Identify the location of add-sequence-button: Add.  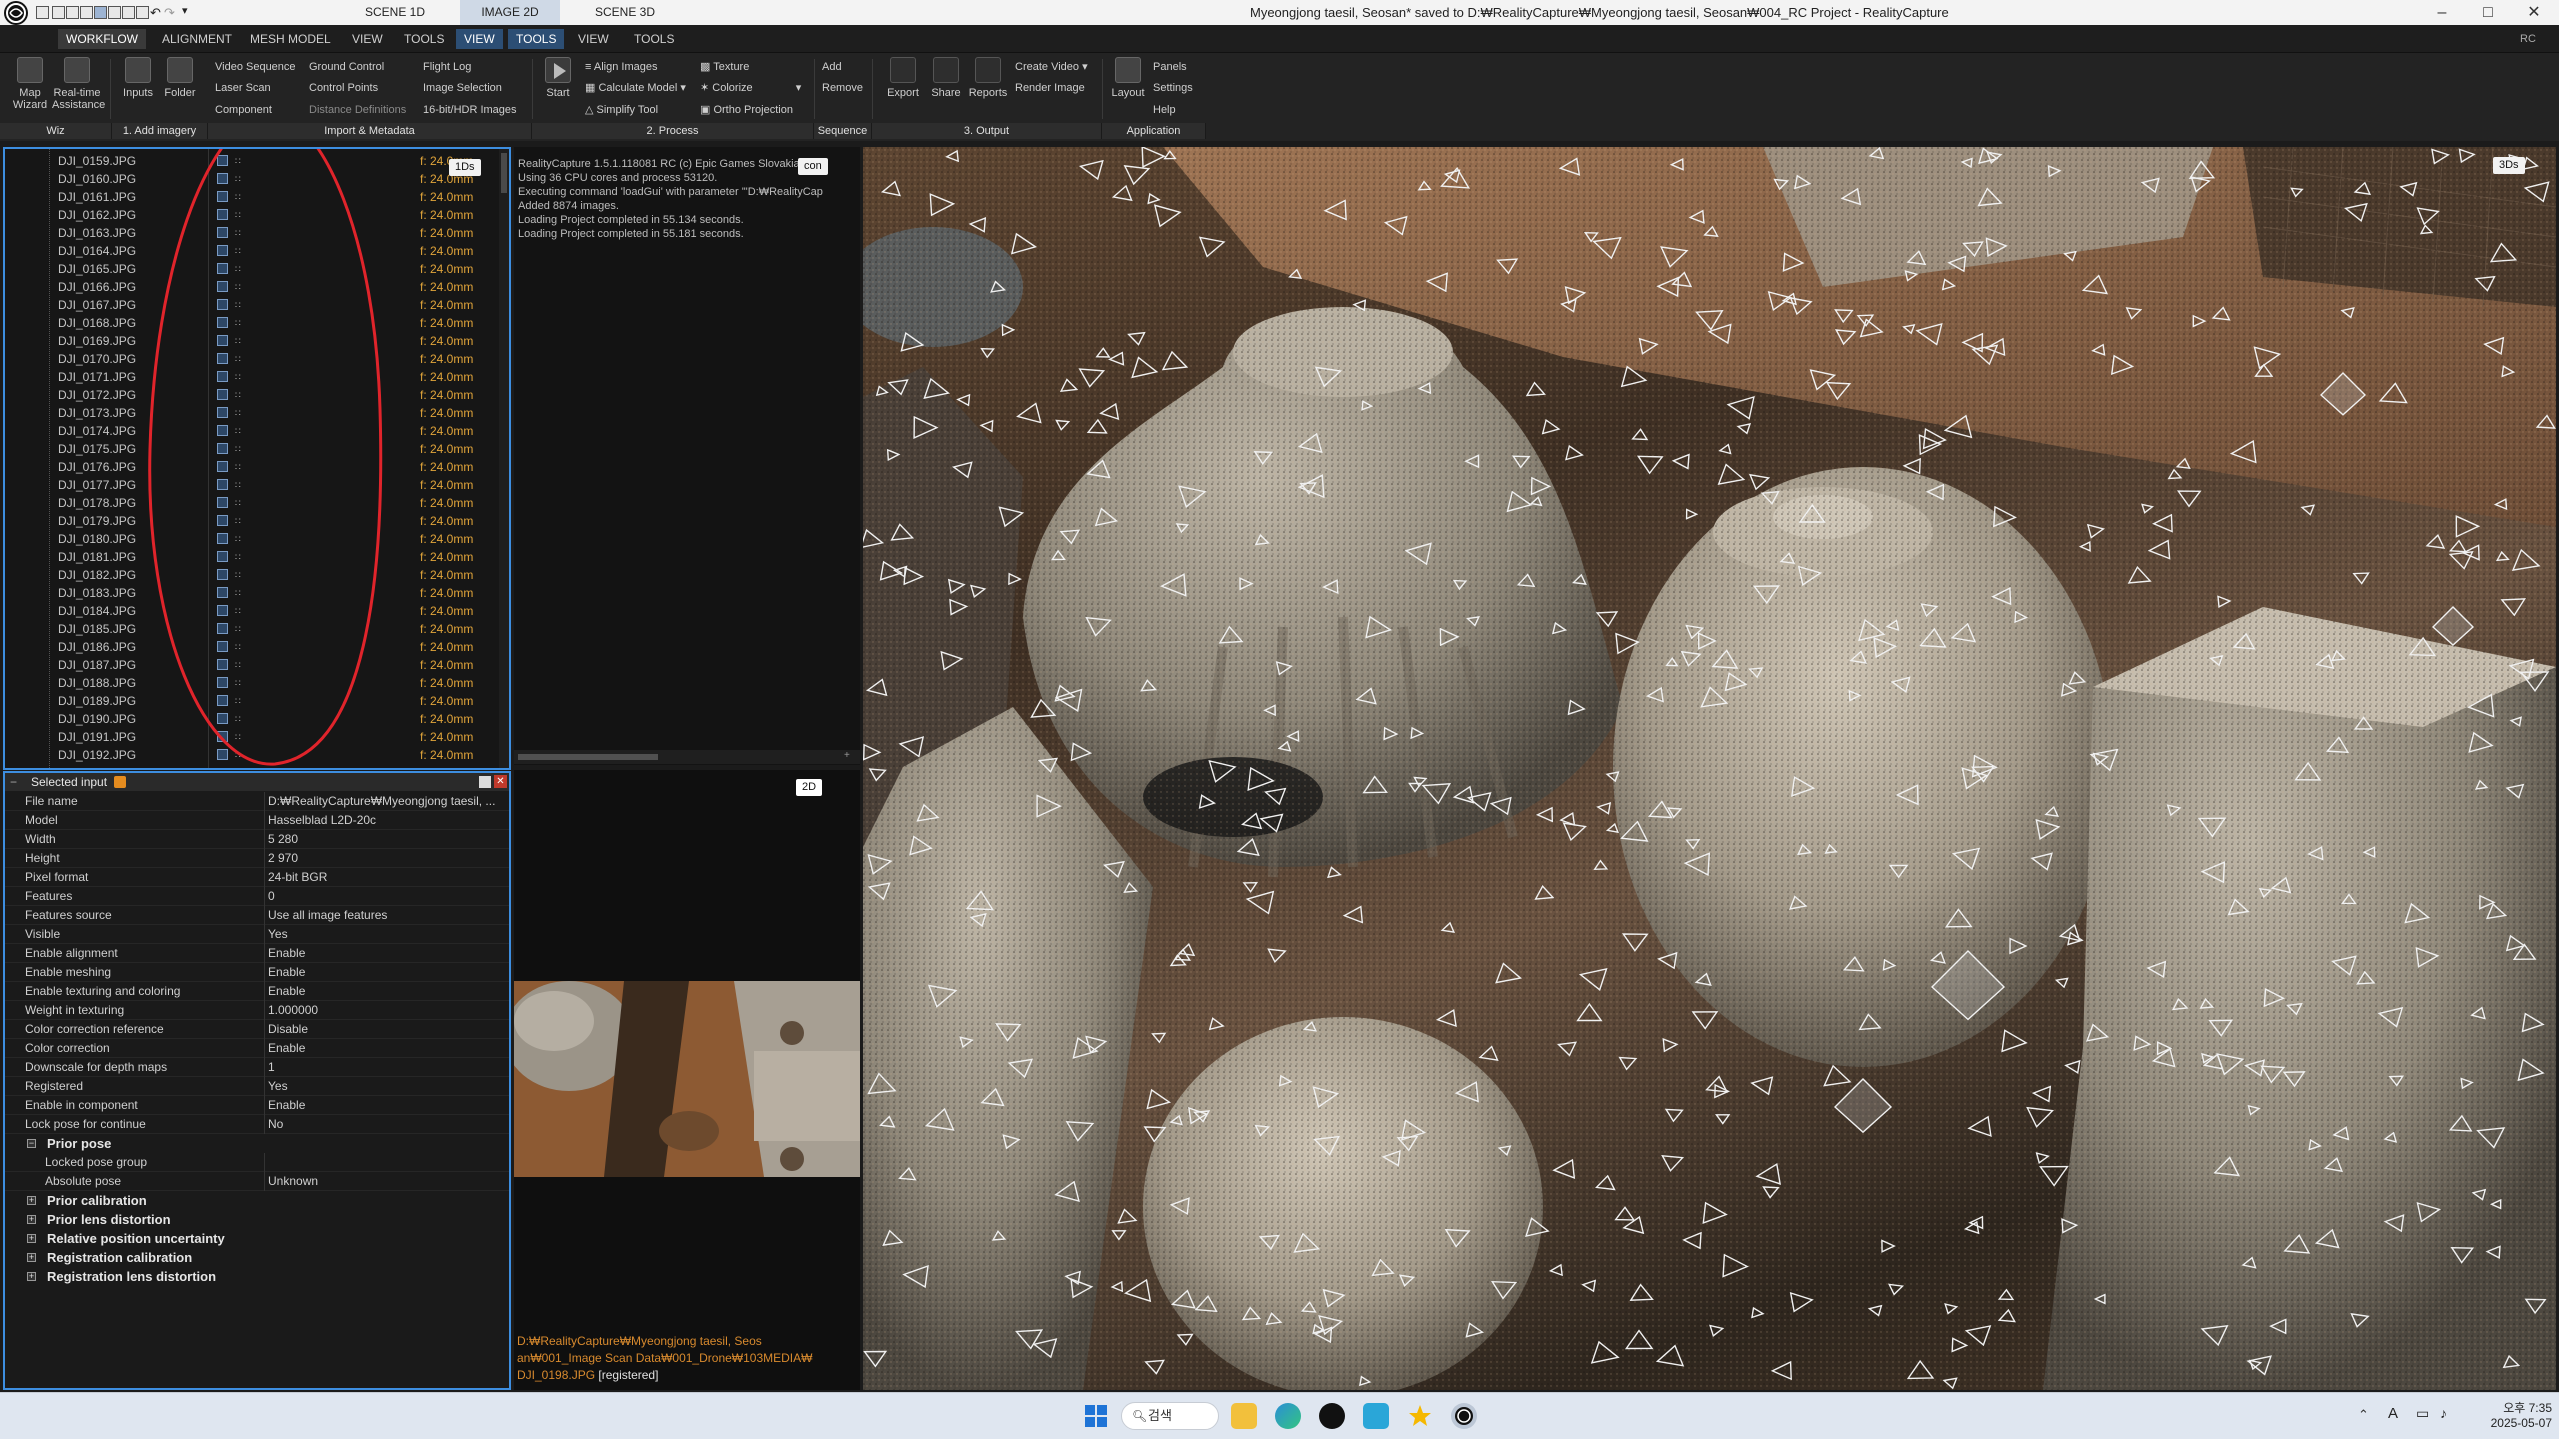
(832, 67).